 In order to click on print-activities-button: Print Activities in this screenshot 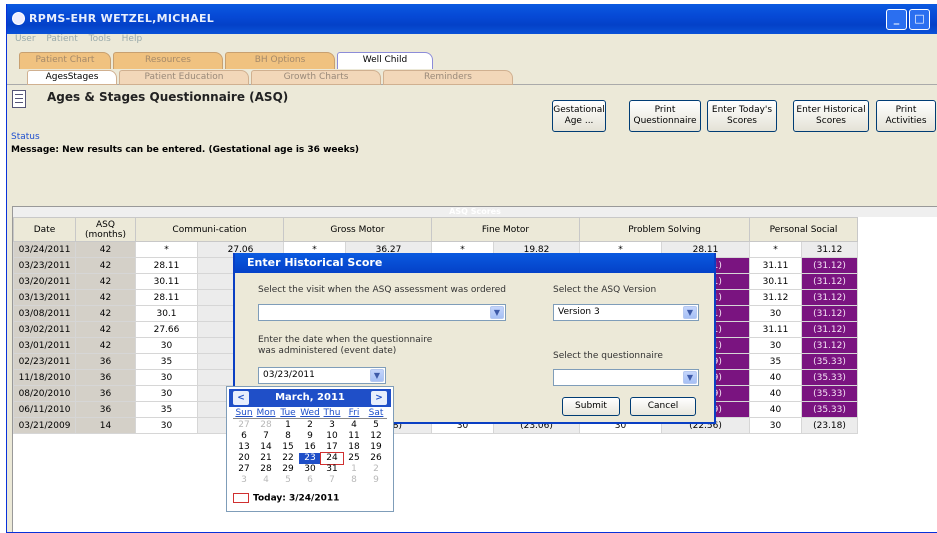, I will do `click(906, 116)`.